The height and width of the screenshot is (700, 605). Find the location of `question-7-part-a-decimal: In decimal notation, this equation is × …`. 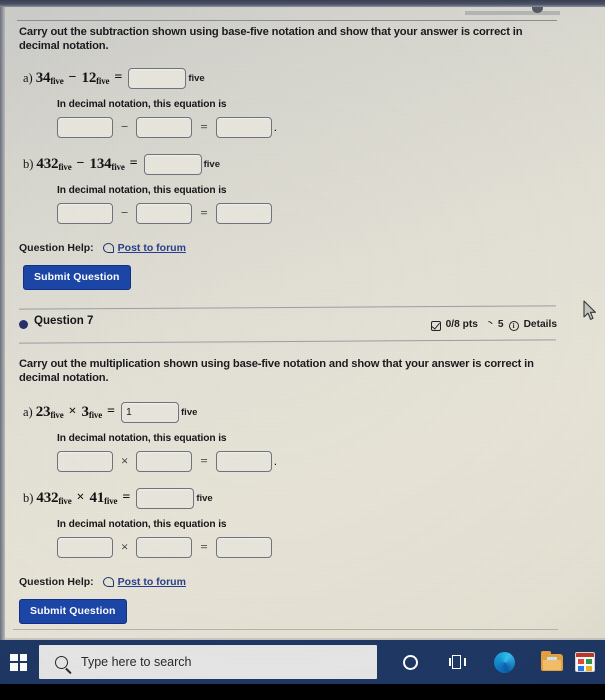

question-7-part-a-decimal: In decimal notation, this equation is × … is located at coordinates (331, 452).